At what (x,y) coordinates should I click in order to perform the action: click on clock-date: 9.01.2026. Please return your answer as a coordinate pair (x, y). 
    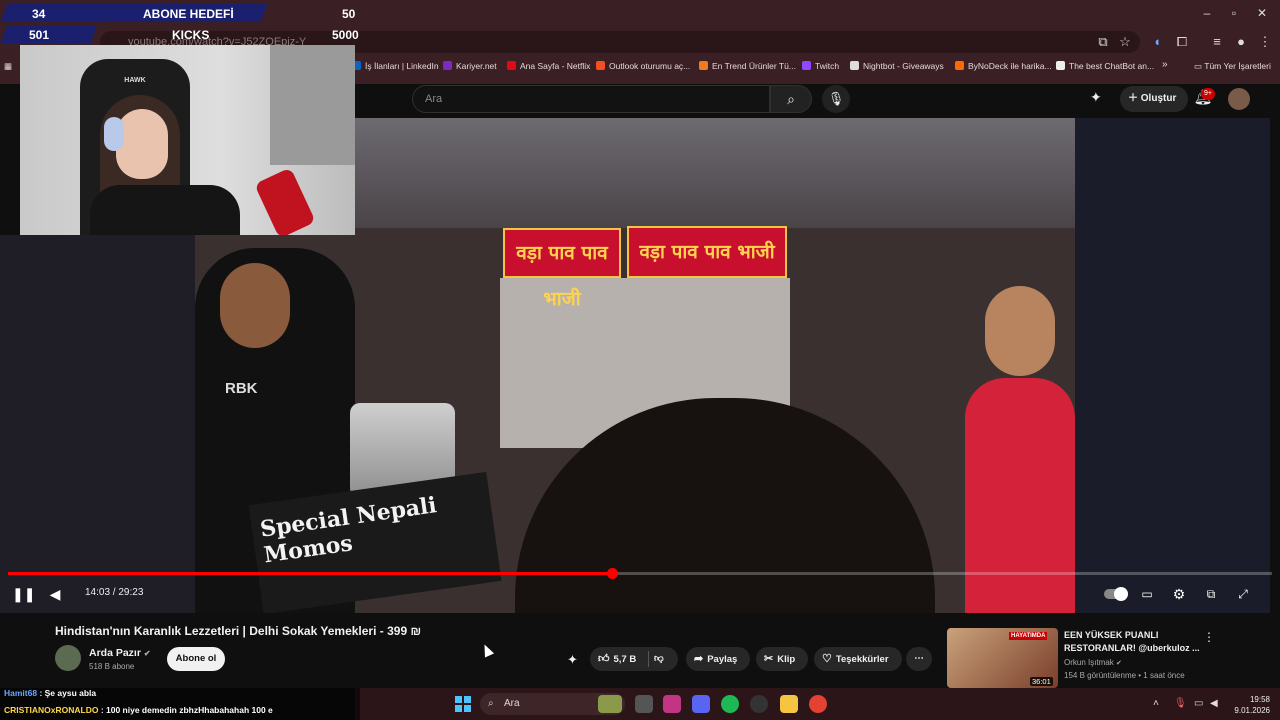
    Looking at the image, I should click on (1252, 710).